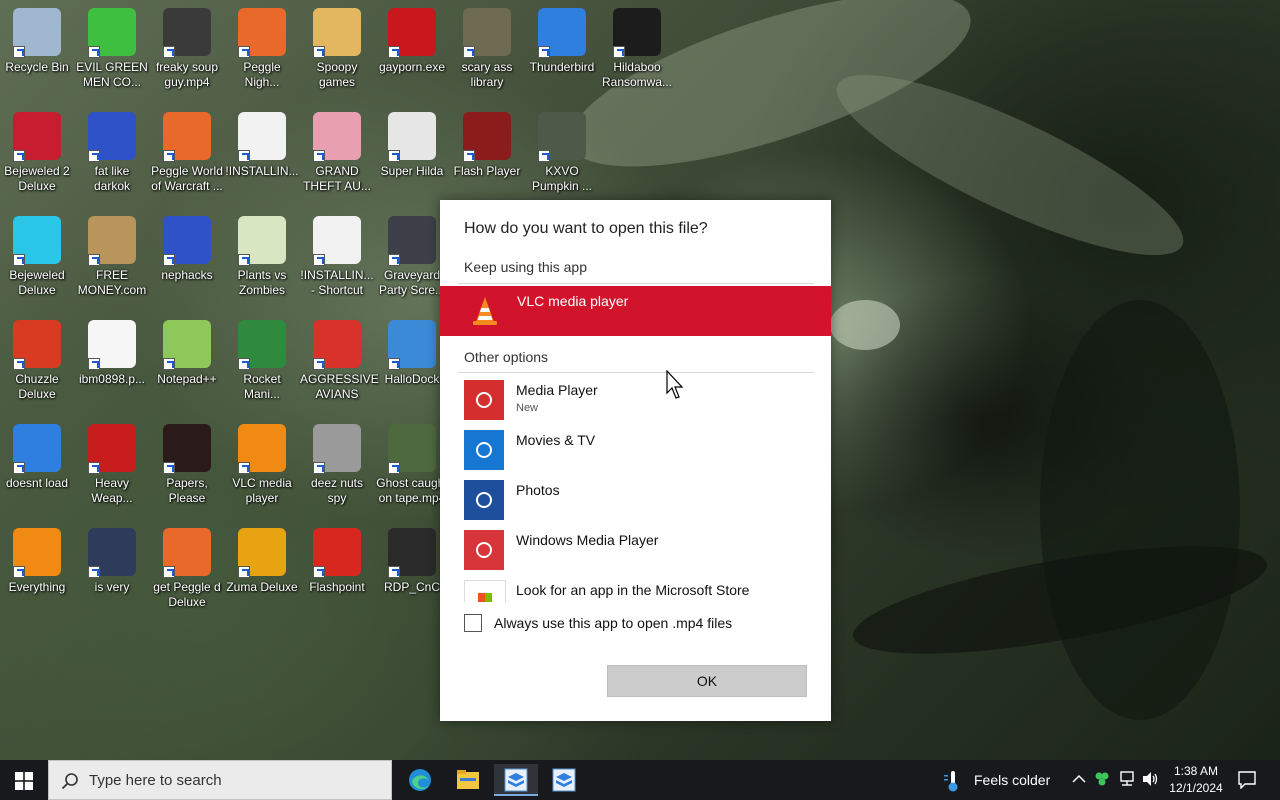 This screenshot has width=1280, height=800. Describe the element at coordinates (1247, 780) in the screenshot. I see `notification-icon` at that location.